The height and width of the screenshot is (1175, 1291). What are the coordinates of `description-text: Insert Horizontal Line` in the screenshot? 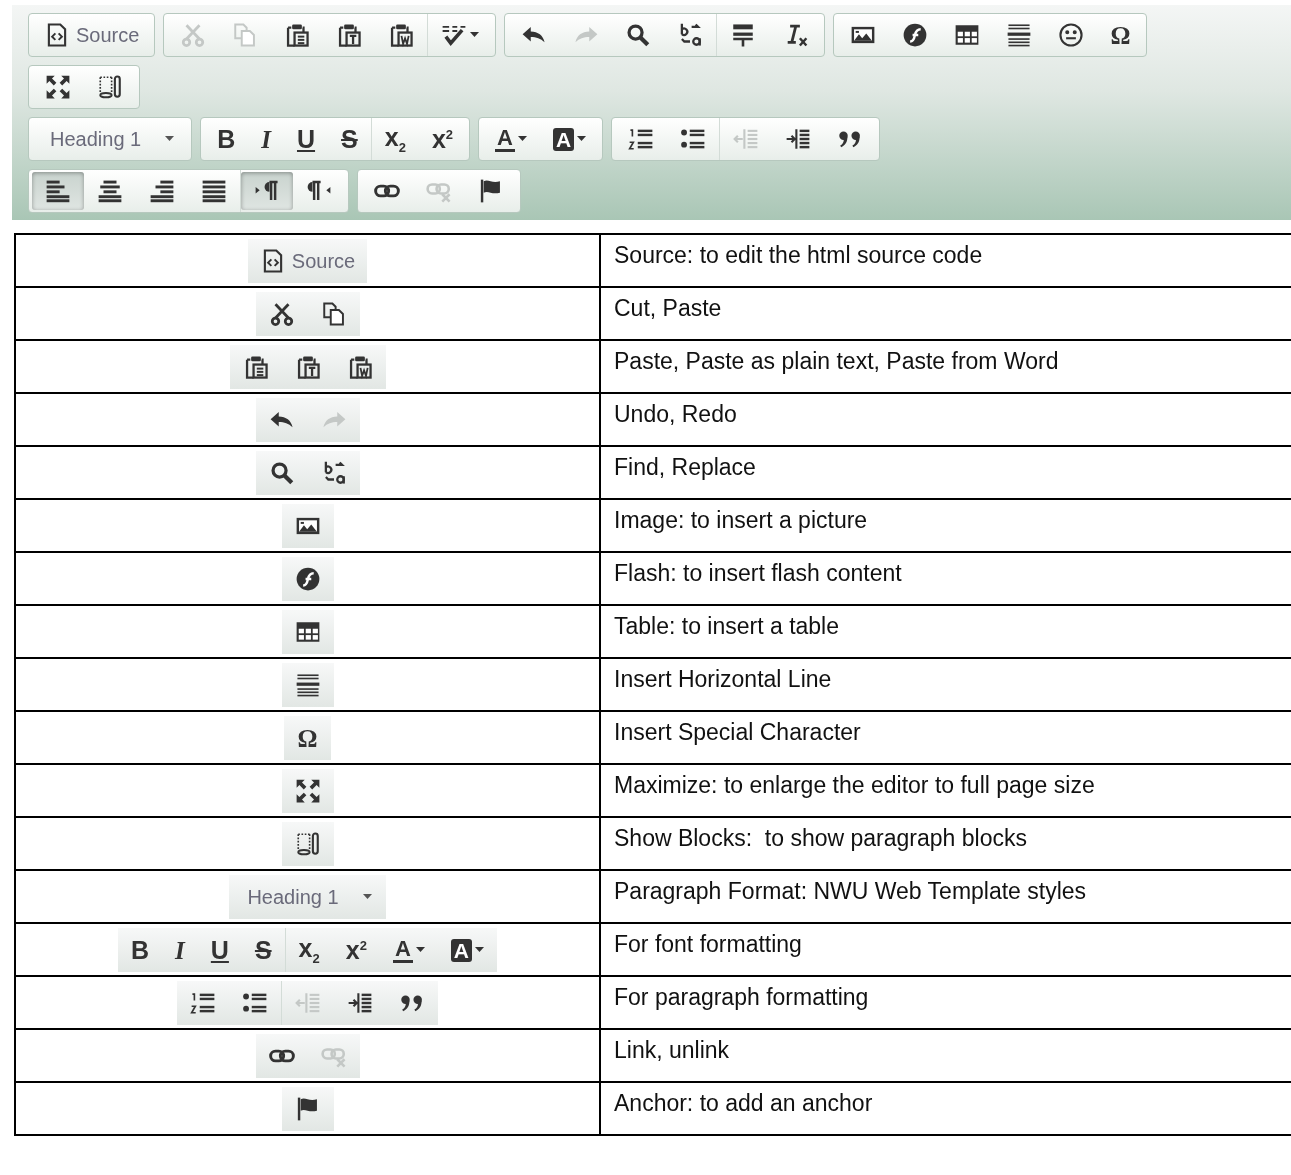 It's located at (723, 679).